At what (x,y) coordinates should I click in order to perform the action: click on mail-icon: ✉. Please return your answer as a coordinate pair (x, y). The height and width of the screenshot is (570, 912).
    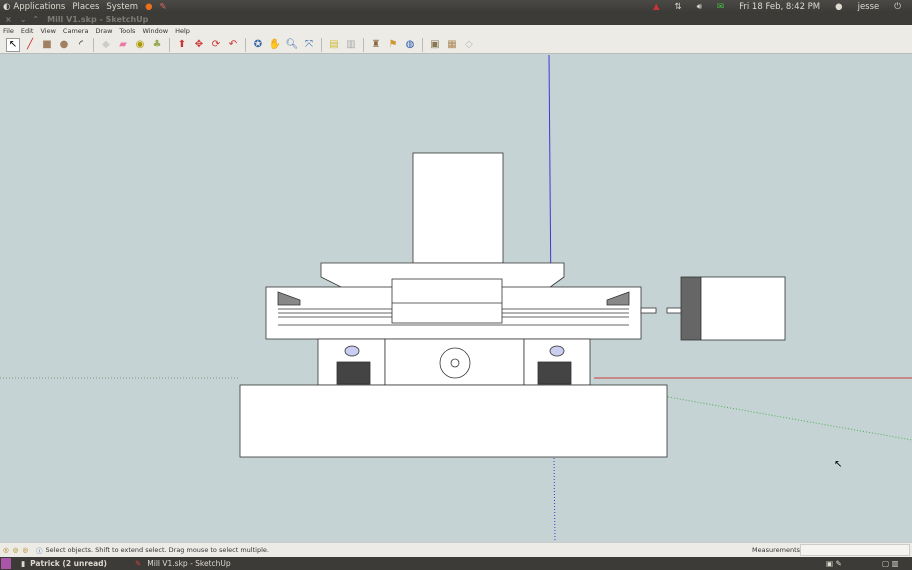
    Looking at the image, I should click on (720, 7).